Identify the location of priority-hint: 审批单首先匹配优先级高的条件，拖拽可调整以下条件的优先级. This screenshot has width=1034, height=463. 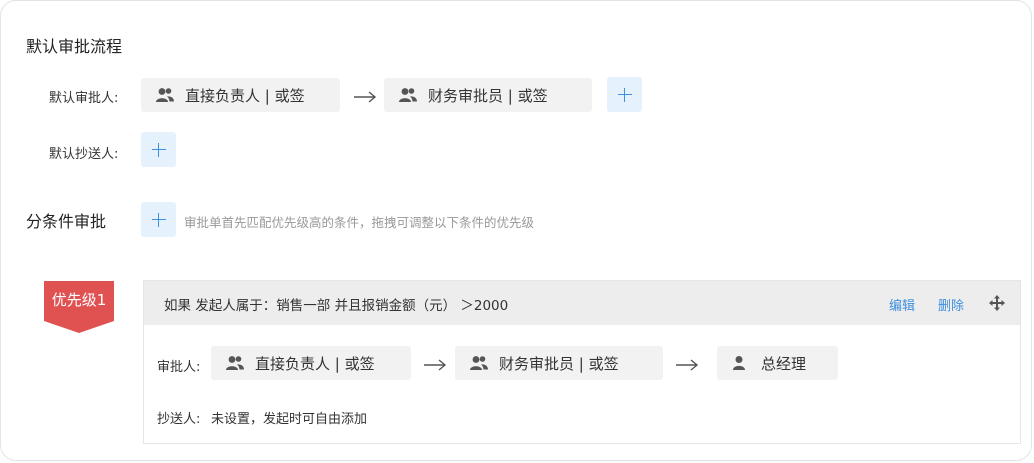
(359, 222).